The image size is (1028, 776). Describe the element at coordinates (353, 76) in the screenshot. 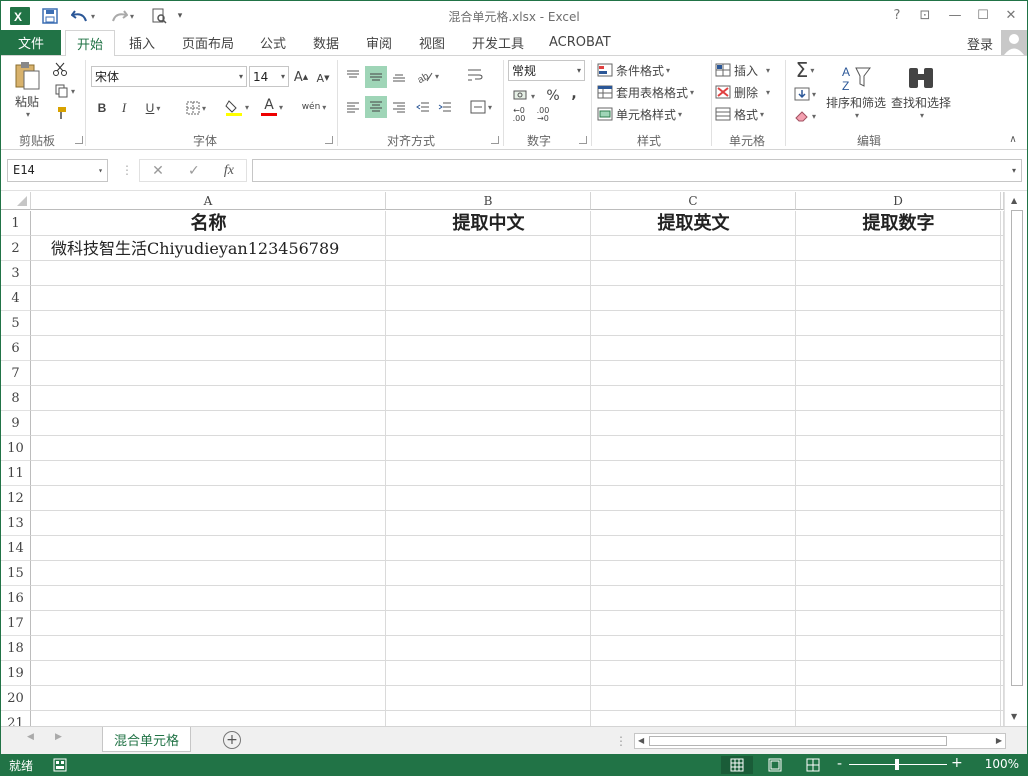

I see `align-top-icon` at that location.